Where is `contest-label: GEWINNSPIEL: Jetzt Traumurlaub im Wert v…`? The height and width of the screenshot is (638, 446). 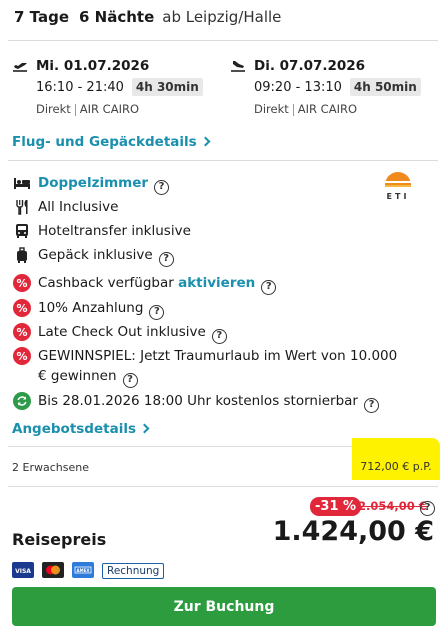 contest-label: GEWINNSPIEL: Jetzt Traumurlaub im Wert v… is located at coordinates (218, 366).